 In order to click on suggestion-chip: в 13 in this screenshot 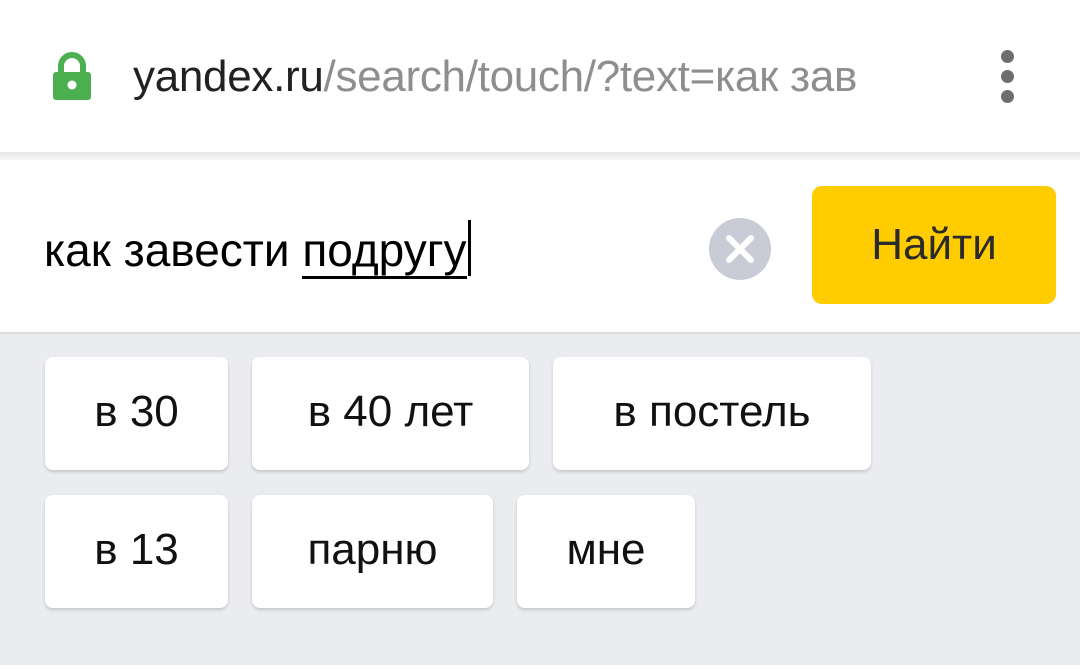, I will do `click(136, 551)`.